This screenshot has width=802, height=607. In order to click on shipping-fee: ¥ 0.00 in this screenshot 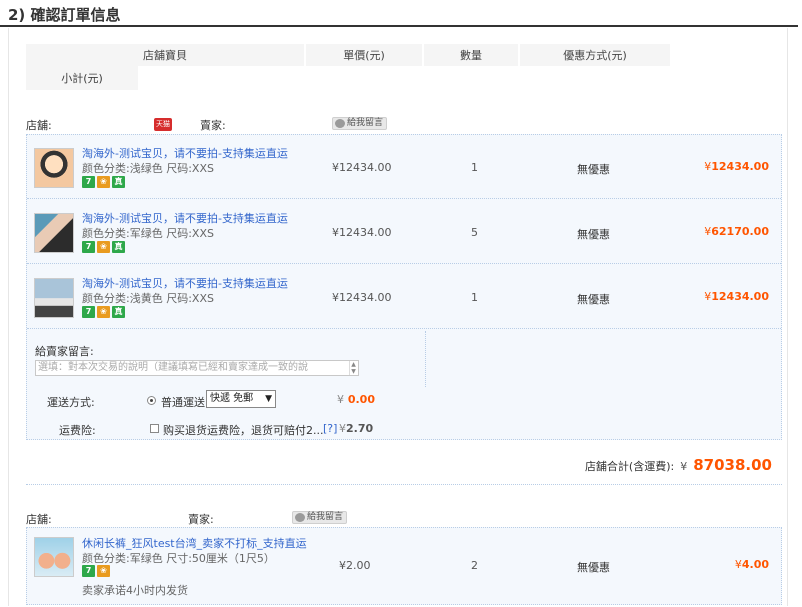, I will do `click(356, 399)`.